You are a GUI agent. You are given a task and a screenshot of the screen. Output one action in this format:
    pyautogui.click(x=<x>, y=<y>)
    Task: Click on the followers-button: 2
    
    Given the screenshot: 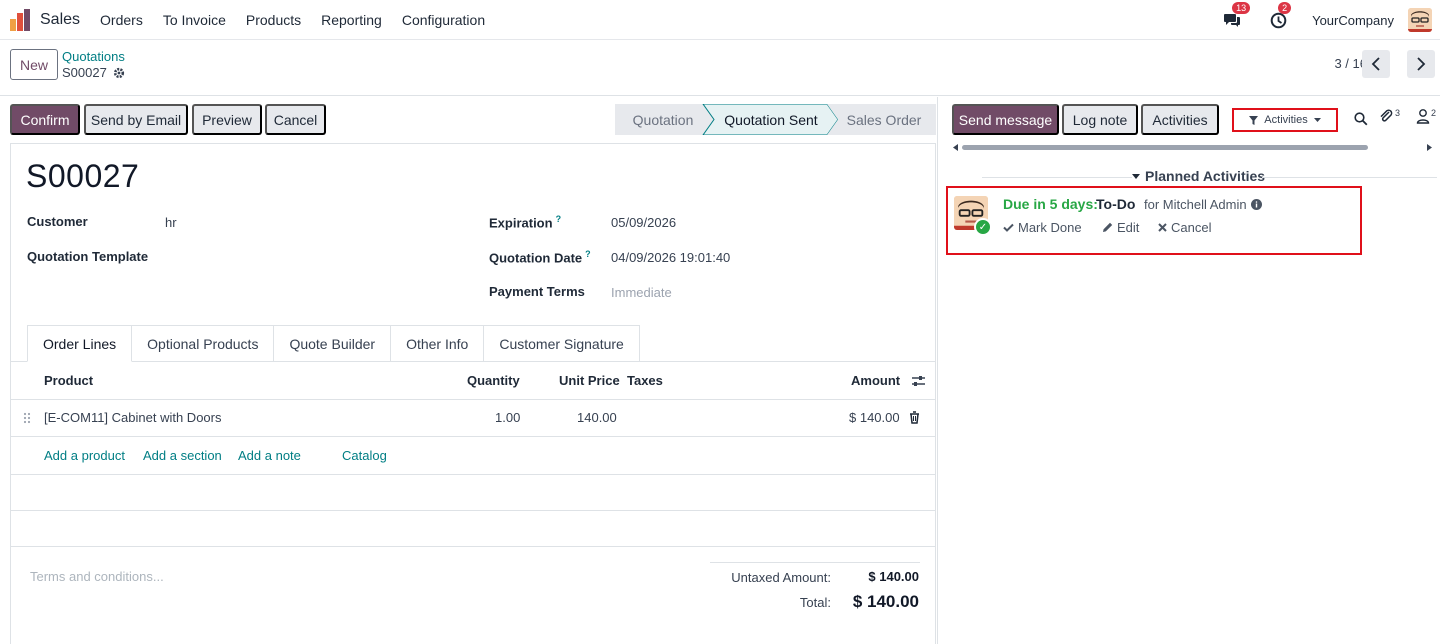 What is the action you would take?
    pyautogui.click(x=1426, y=116)
    